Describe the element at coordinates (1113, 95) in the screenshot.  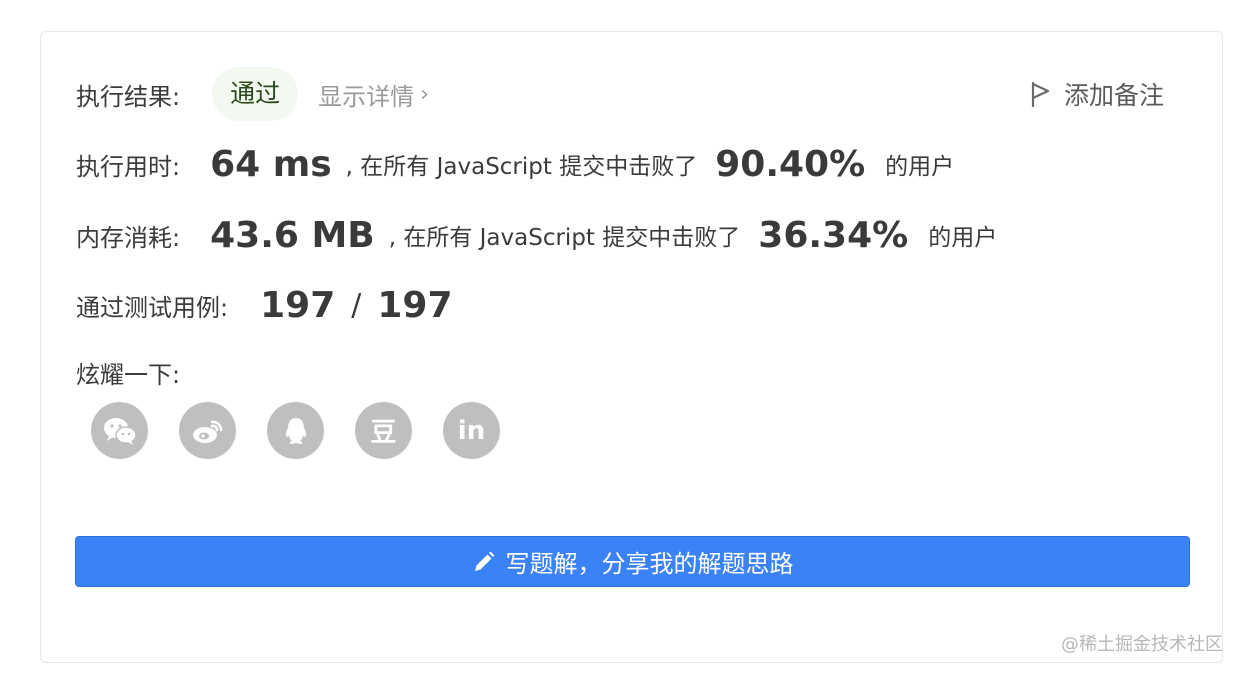
I see `add-note-label: 添加备注` at that location.